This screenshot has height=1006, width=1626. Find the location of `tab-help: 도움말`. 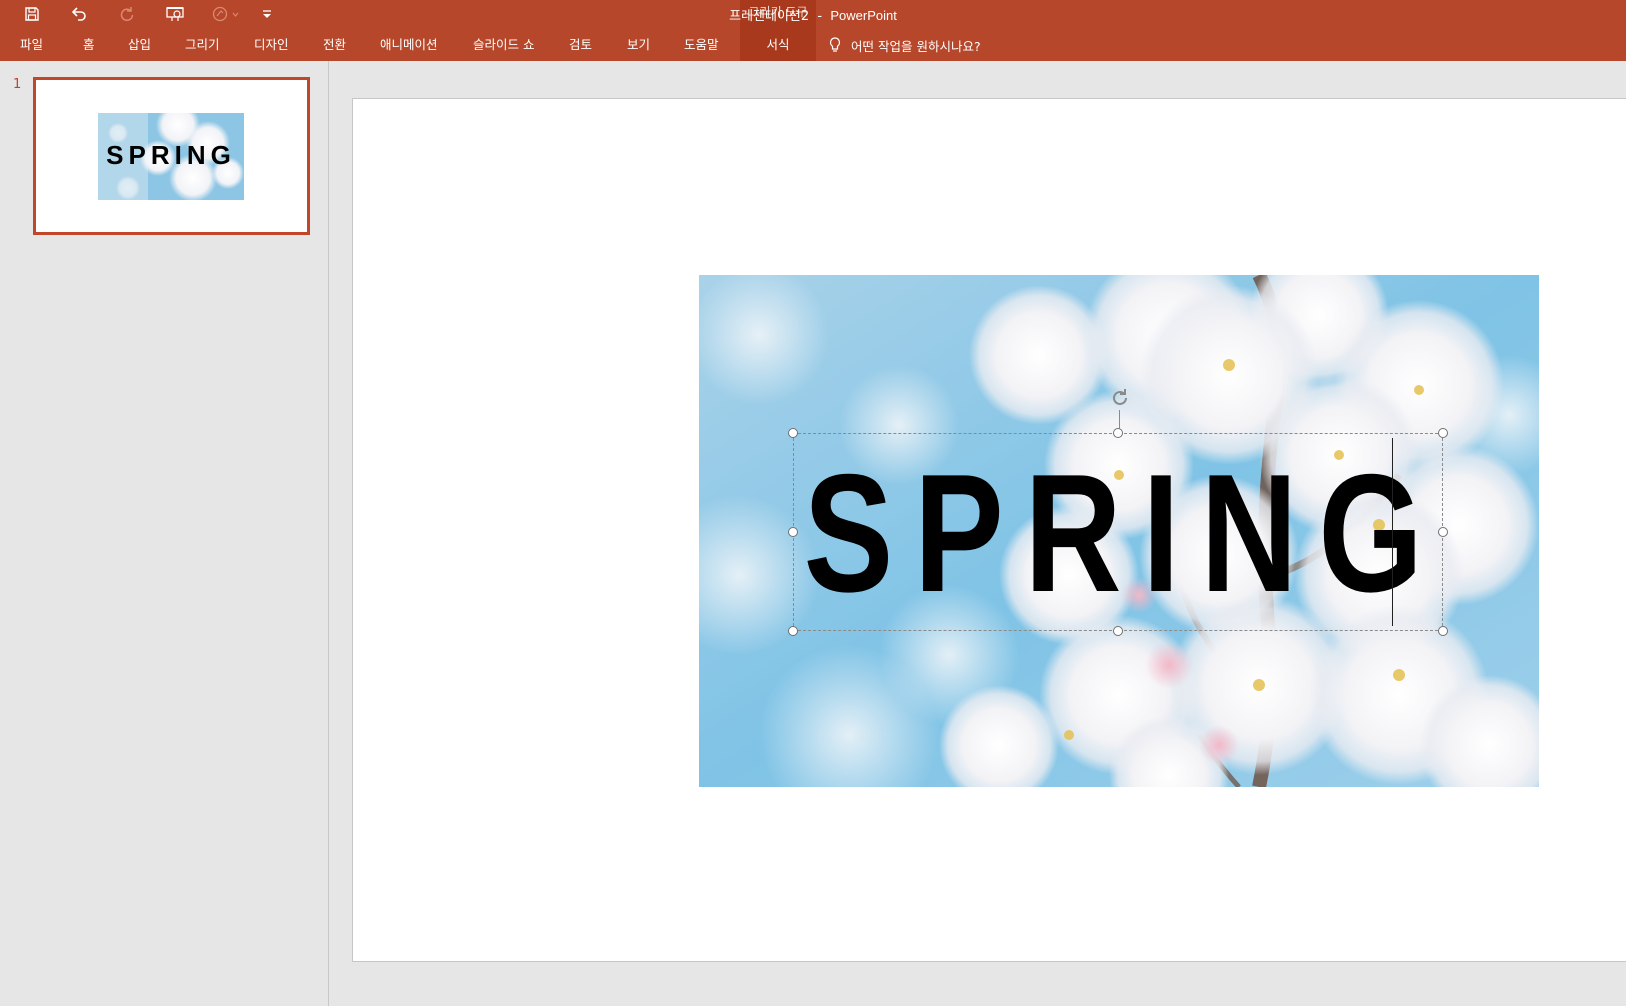

tab-help: 도움말 is located at coordinates (701, 45).